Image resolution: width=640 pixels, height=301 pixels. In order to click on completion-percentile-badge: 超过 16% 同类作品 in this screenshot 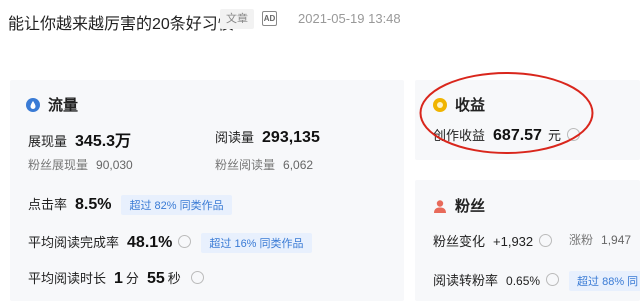, I will do `click(256, 243)`.